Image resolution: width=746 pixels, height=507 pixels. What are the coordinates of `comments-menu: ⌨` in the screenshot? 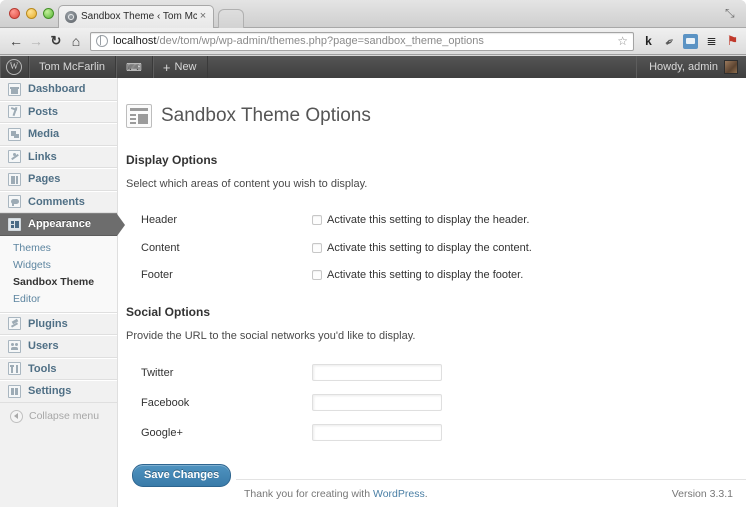 It's located at (134, 67).